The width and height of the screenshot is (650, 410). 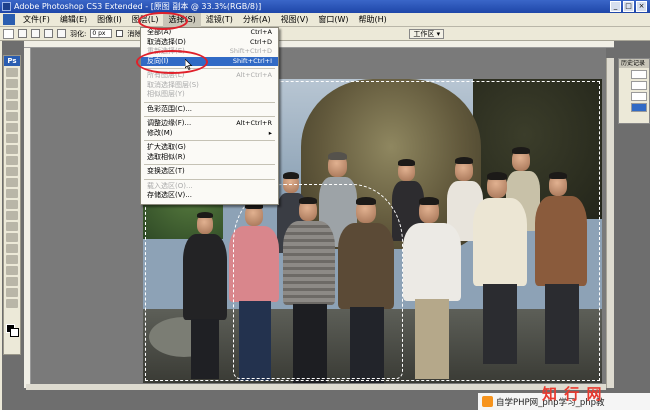 What do you see at coordinates (209, 33) in the screenshot?
I see `select-menu-item: 全部(A) Ctrl+A` at bounding box center [209, 33].